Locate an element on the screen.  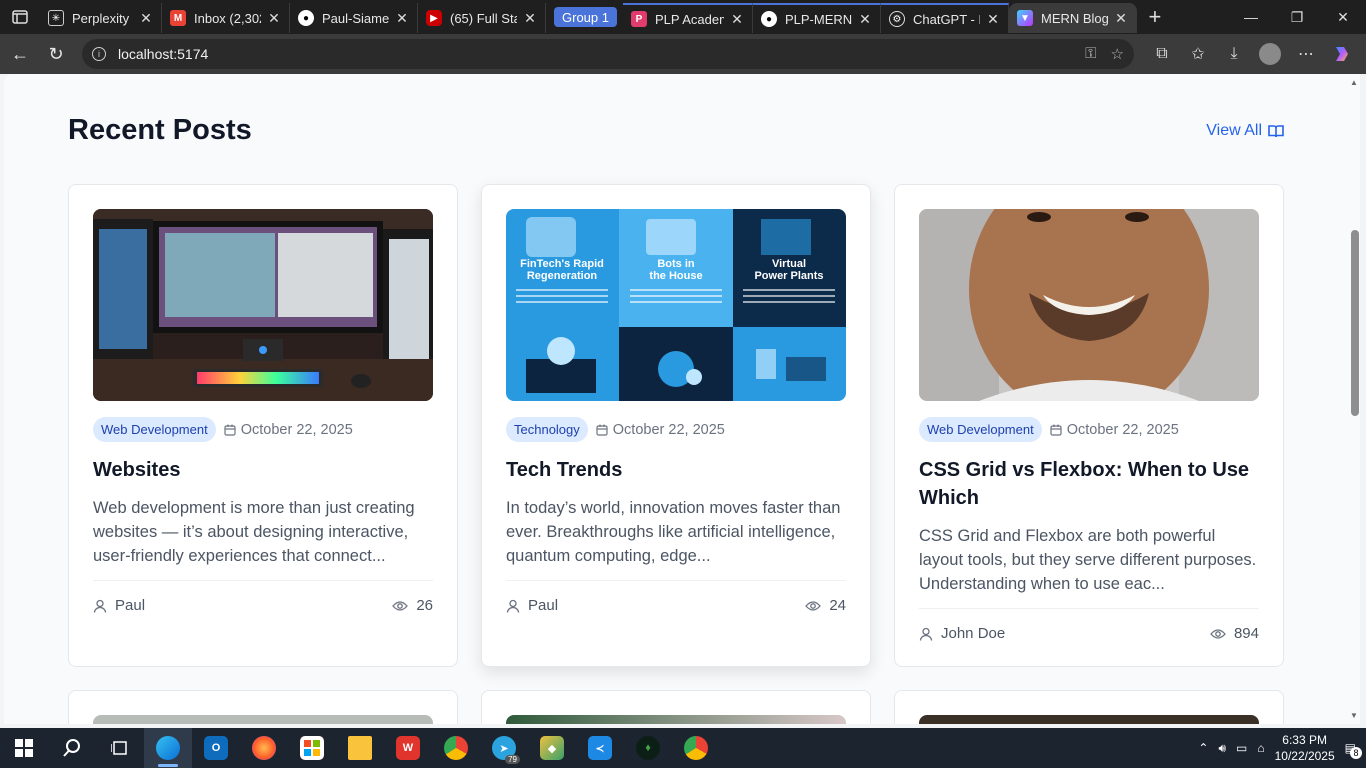
key-icon: ⚿ is located at coordinates (1090, 54).